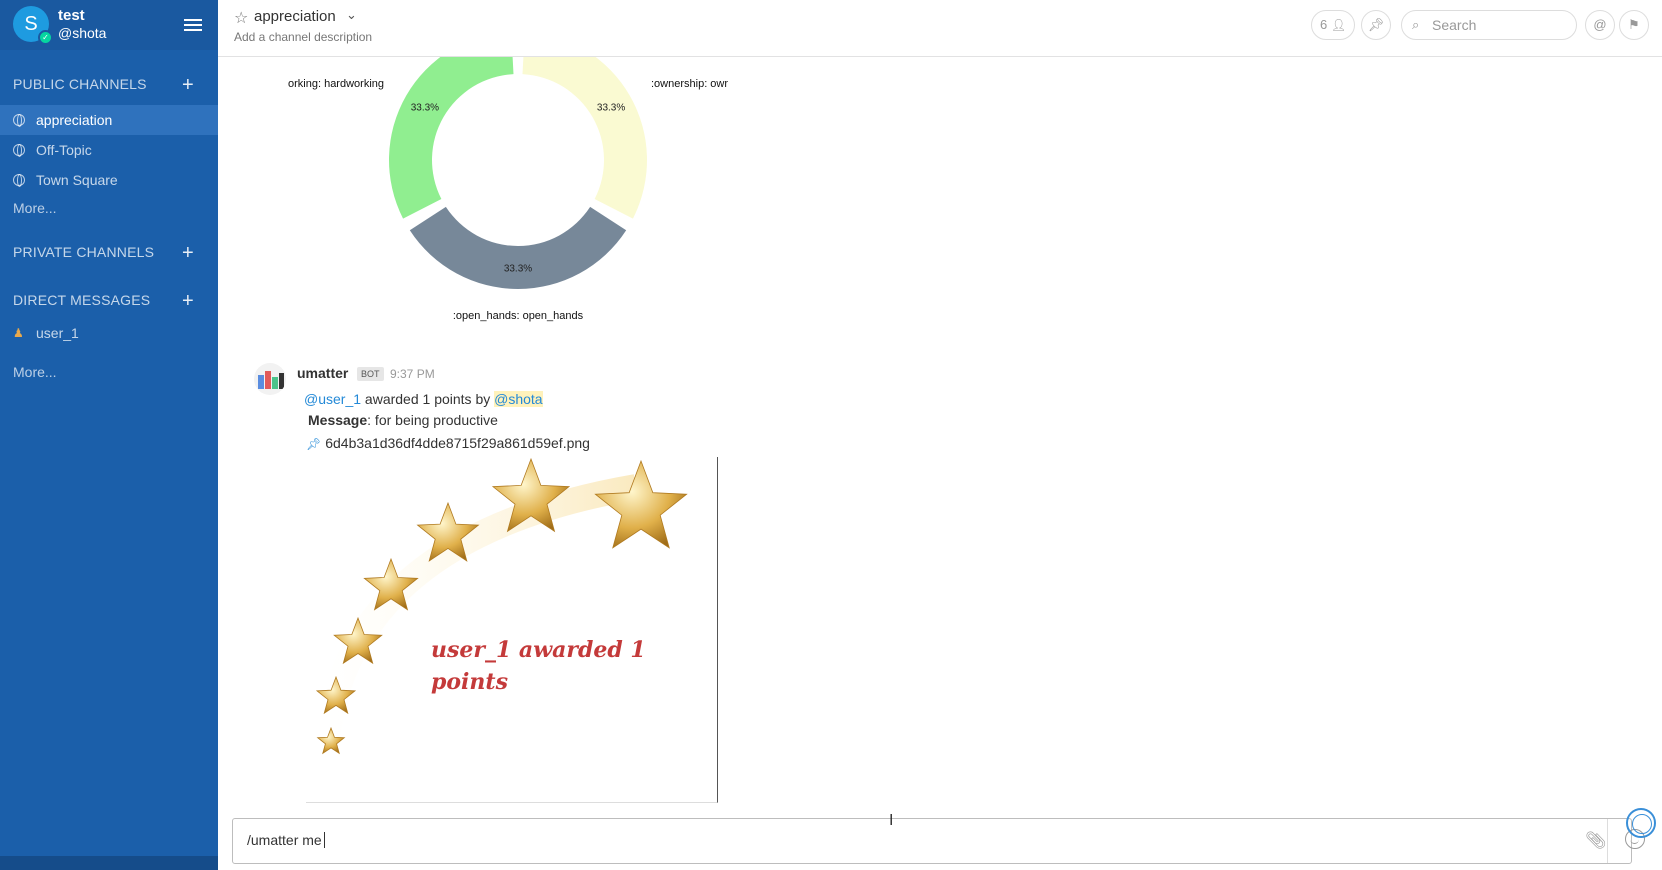 The image size is (1662, 870). What do you see at coordinates (314, 444) in the screenshot?
I see `attachment-pin-icon: 📌︎` at bounding box center [314, 444].